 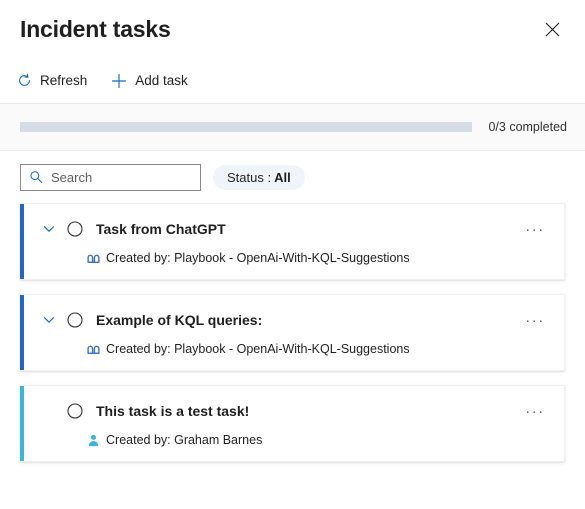 I want to click on progress-bar, so click(x=246, y=127).